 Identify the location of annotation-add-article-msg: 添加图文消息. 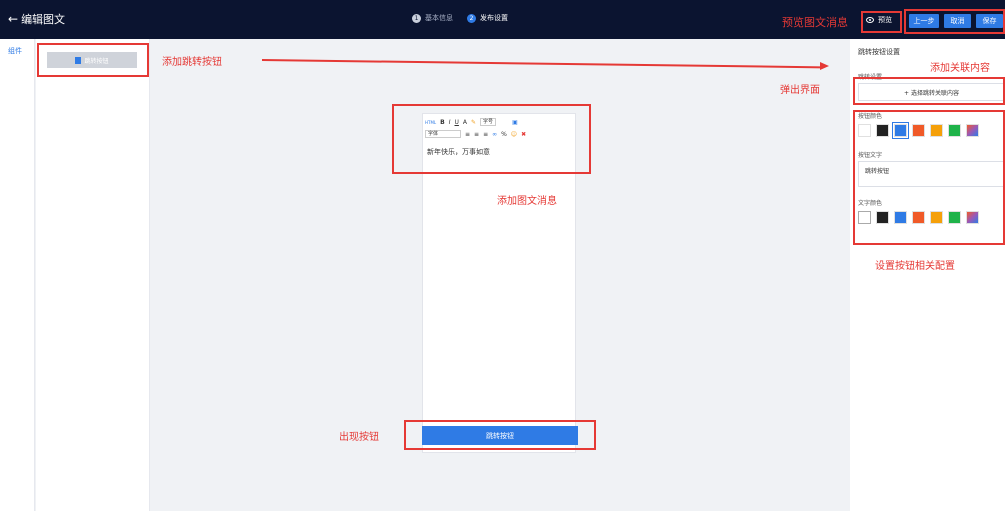
(527, 201).